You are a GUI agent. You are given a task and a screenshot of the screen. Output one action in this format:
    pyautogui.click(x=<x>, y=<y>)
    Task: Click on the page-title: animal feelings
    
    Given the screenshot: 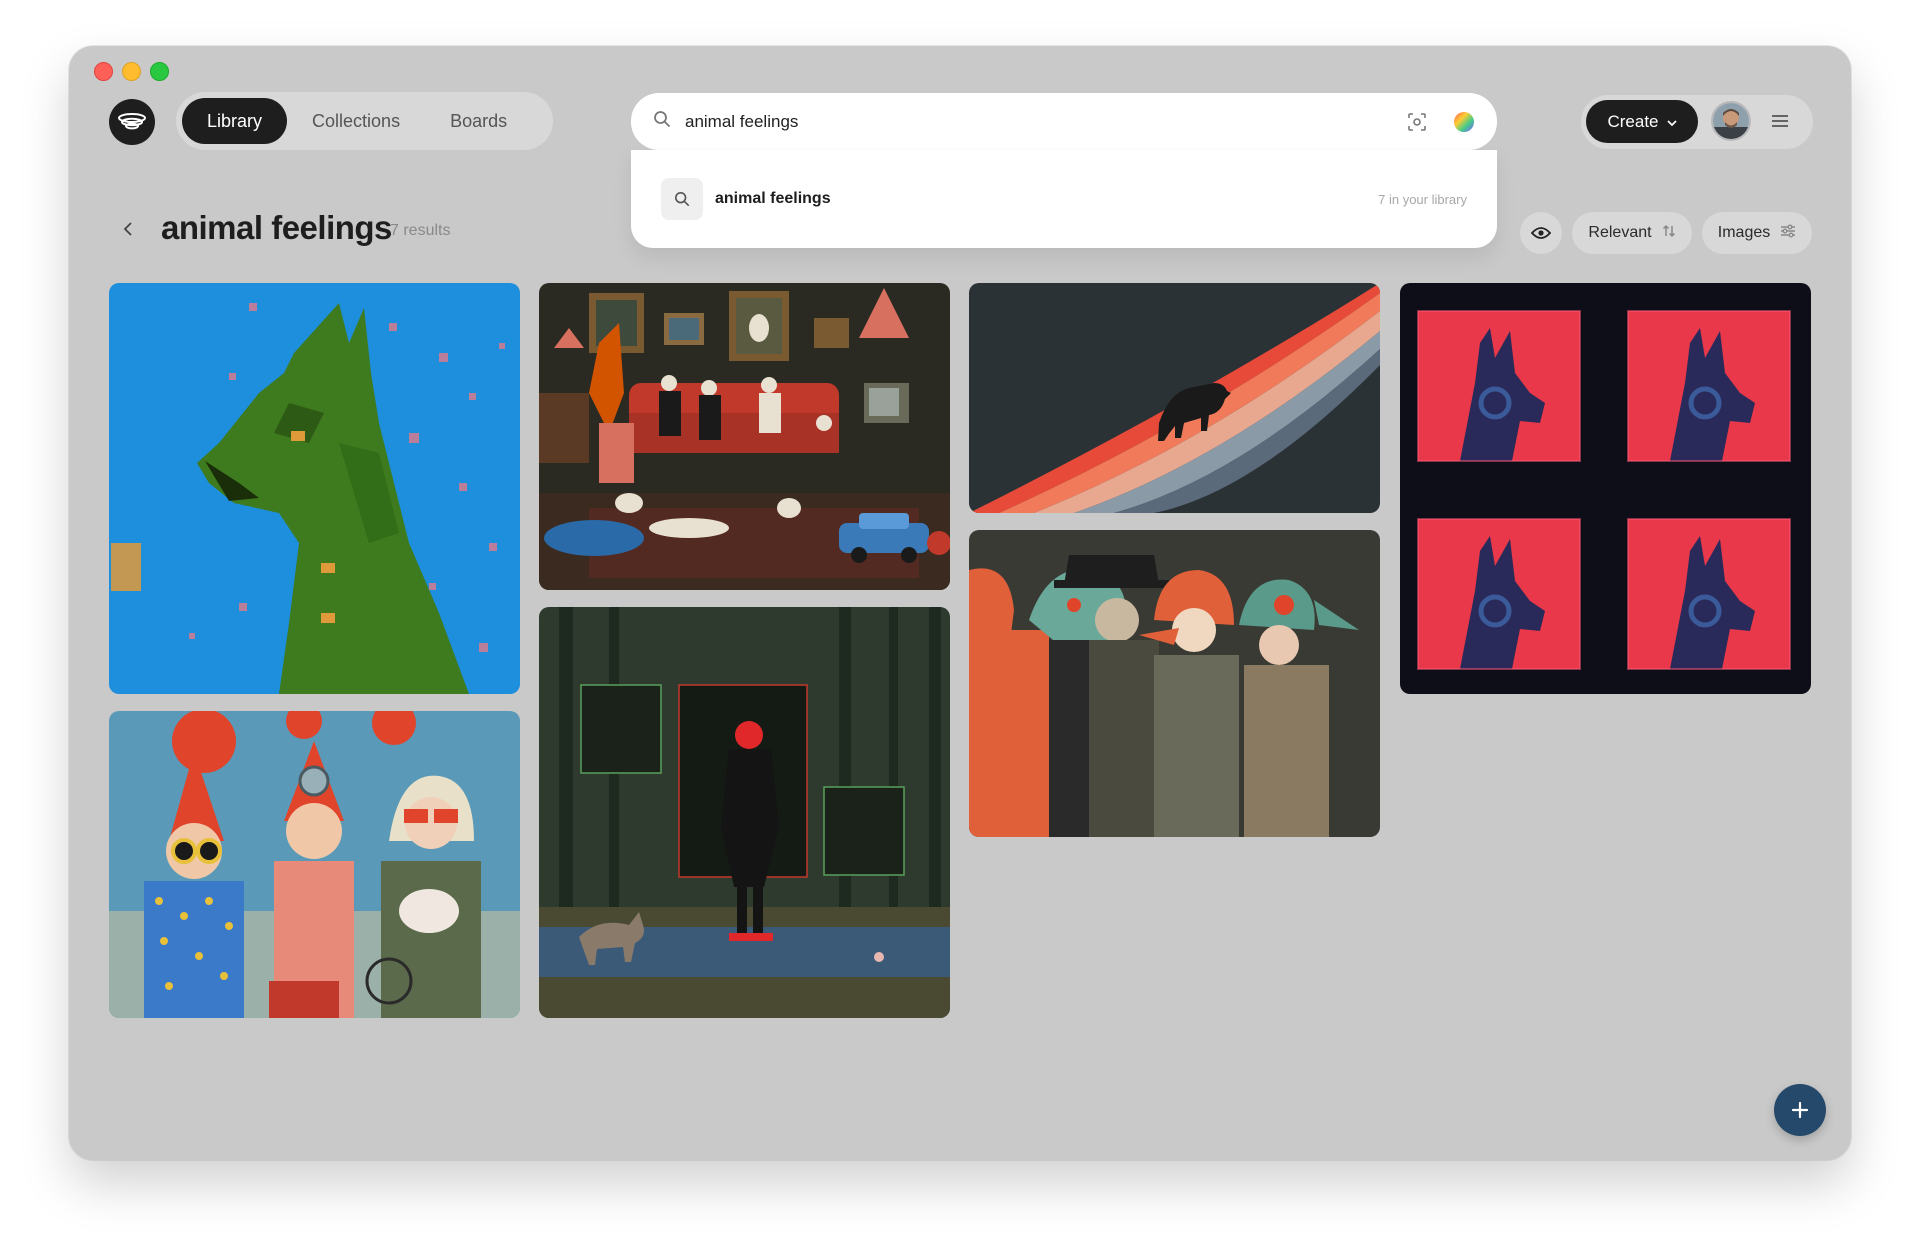 What is the action you would take?
    pyautogui.click(x=276, y=227)
    